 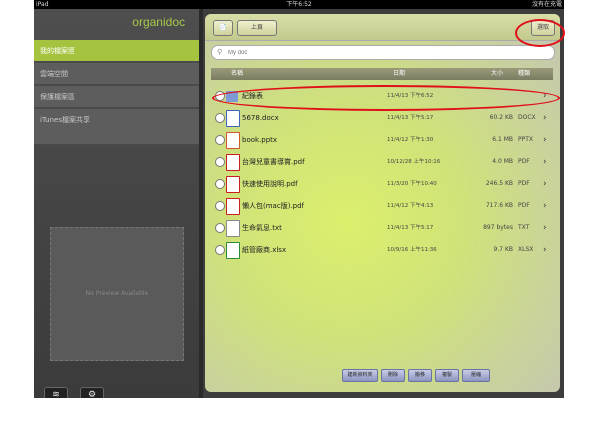 I want to click on file-date: 11/4/12 下午4:13, so click(x=410, y=206).